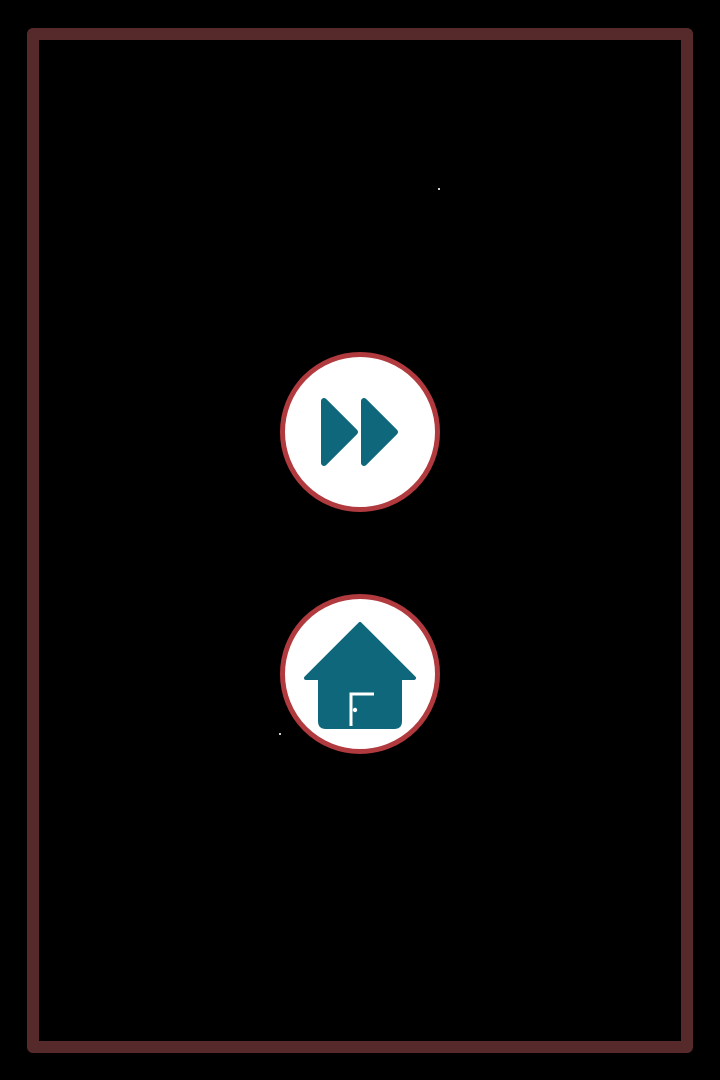  I want to click on fast-forward-button, so click(360, 432).